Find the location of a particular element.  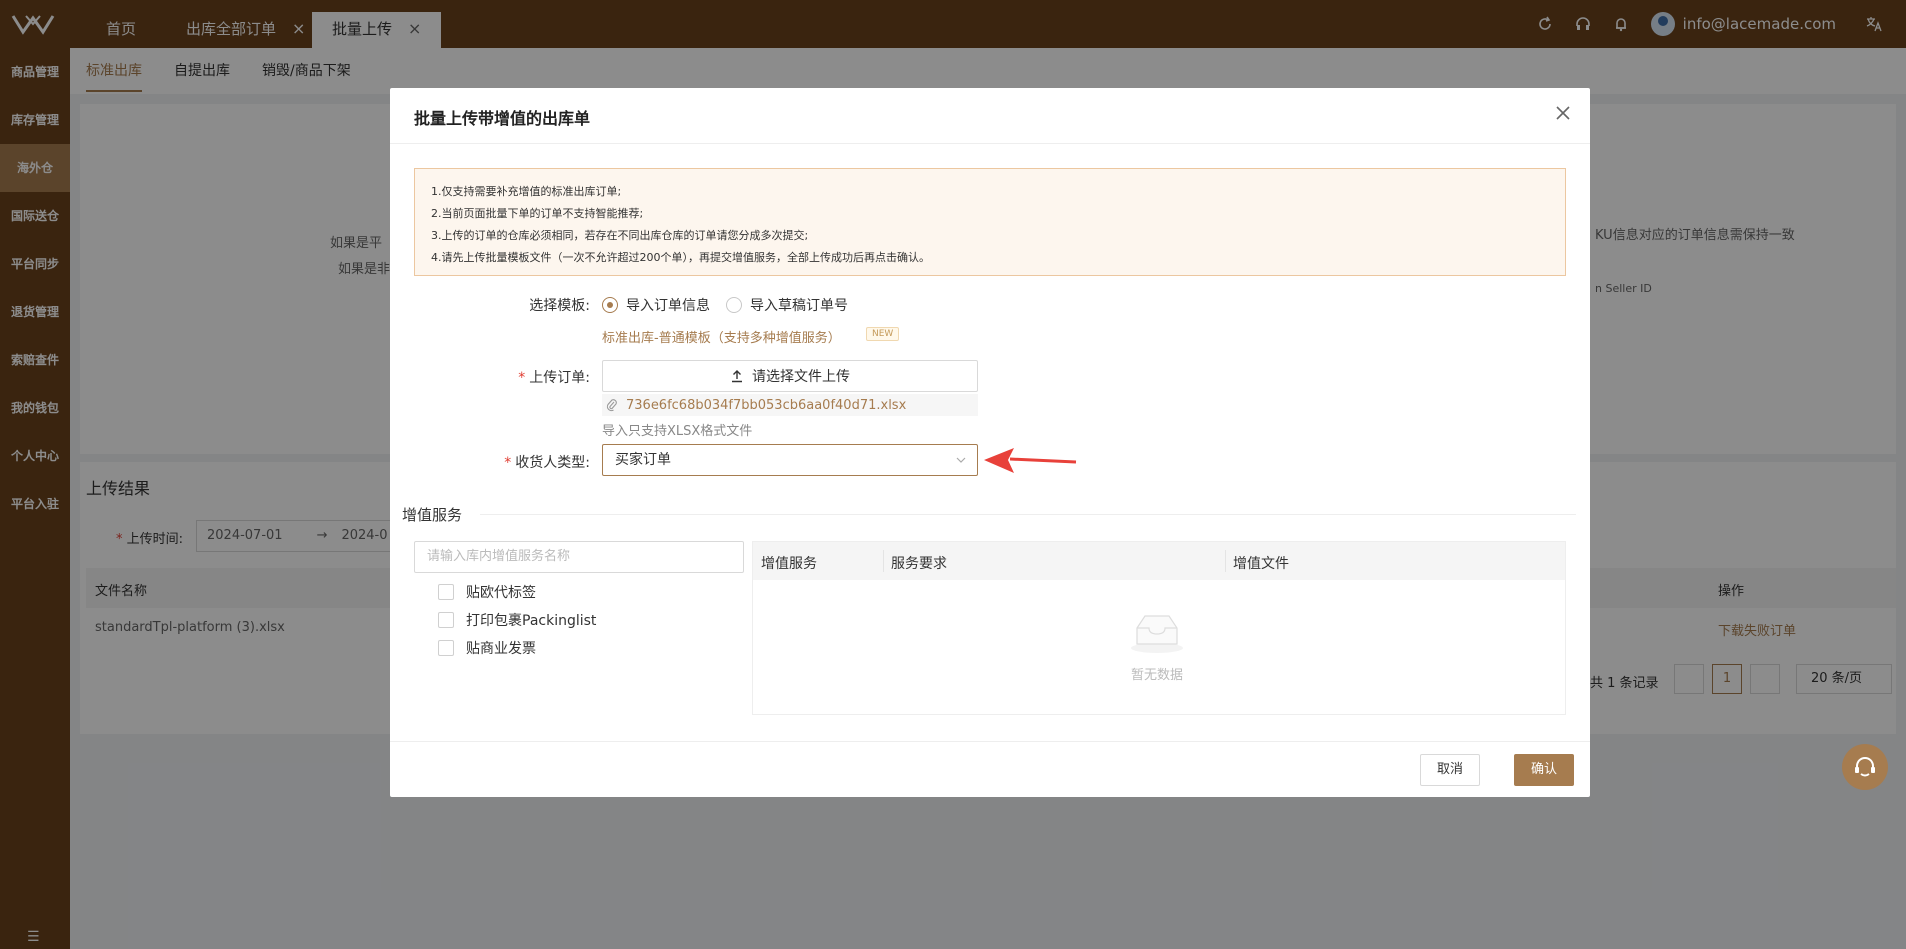

service-checkbox-packinglist: 打印包裹Packinglist is located at coordinates (517, 620).